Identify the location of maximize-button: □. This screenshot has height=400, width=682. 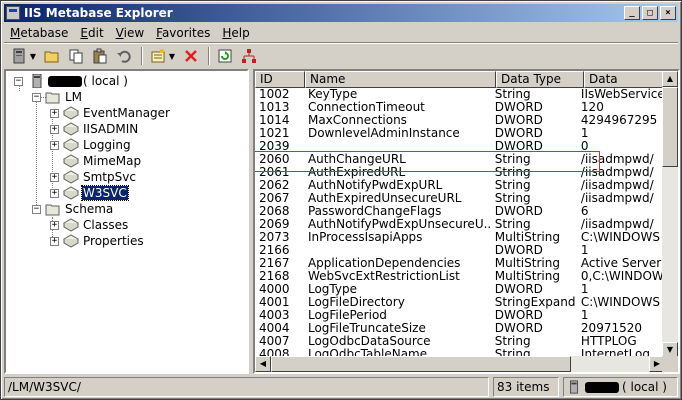
(650, 13).